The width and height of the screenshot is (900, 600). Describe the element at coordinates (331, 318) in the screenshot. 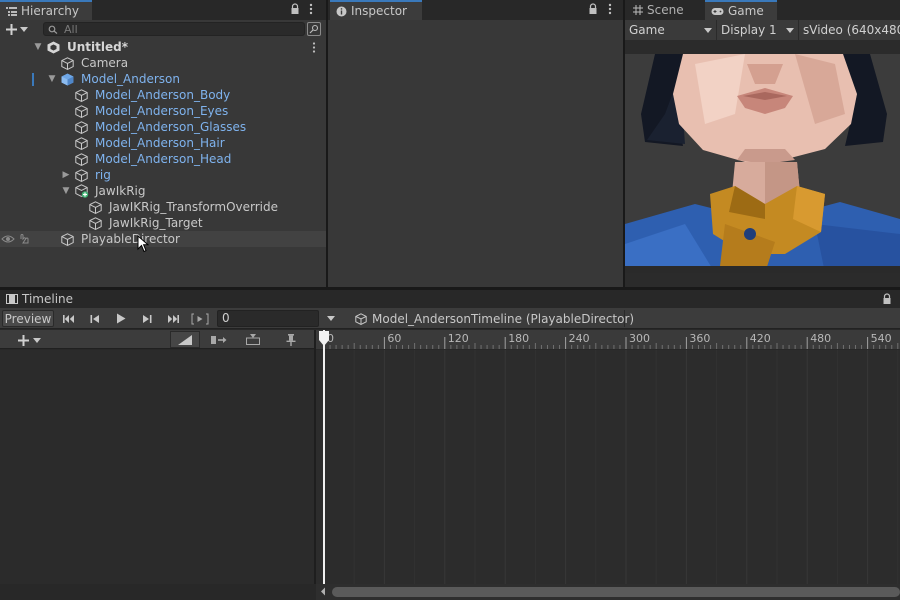

I see `timeline-selector-dropdown` at that location.